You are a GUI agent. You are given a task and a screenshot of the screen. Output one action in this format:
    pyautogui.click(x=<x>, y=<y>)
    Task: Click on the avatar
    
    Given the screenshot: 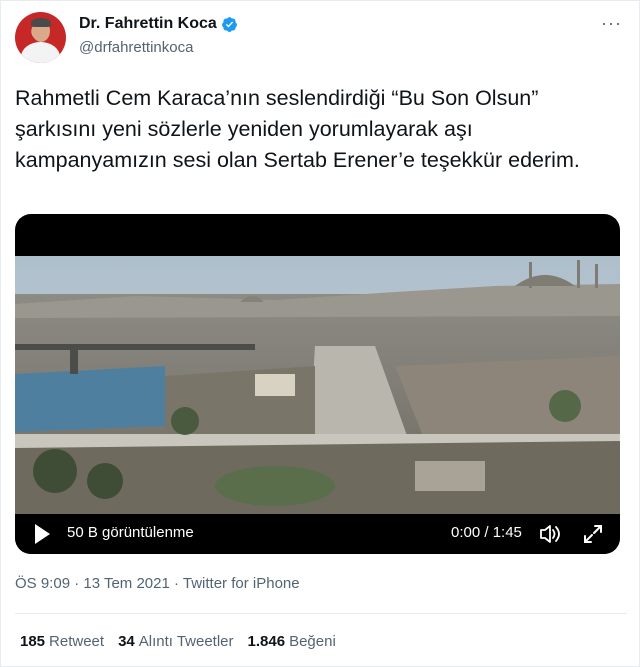 What is the action you would take?
    pyautogui.click(x=40, y=37)
    